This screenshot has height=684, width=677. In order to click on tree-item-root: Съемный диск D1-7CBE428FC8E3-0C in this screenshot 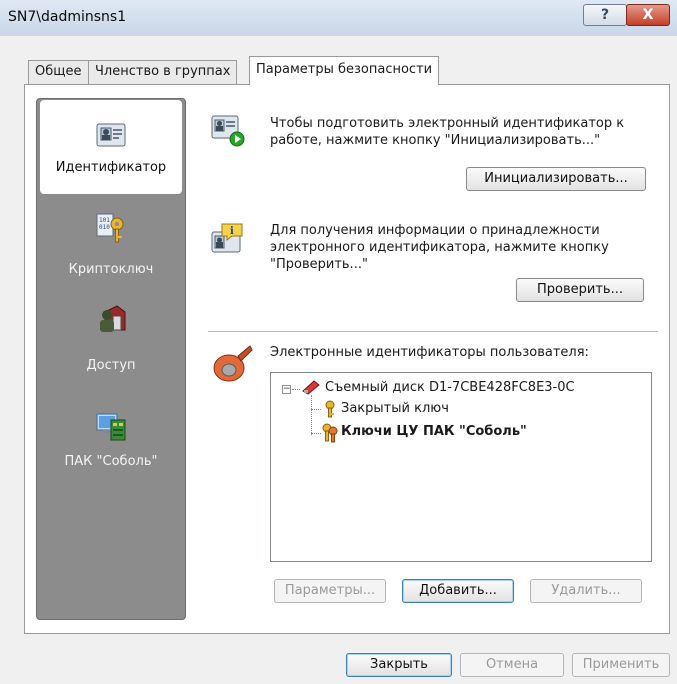, I will do `click(450, 387)`.